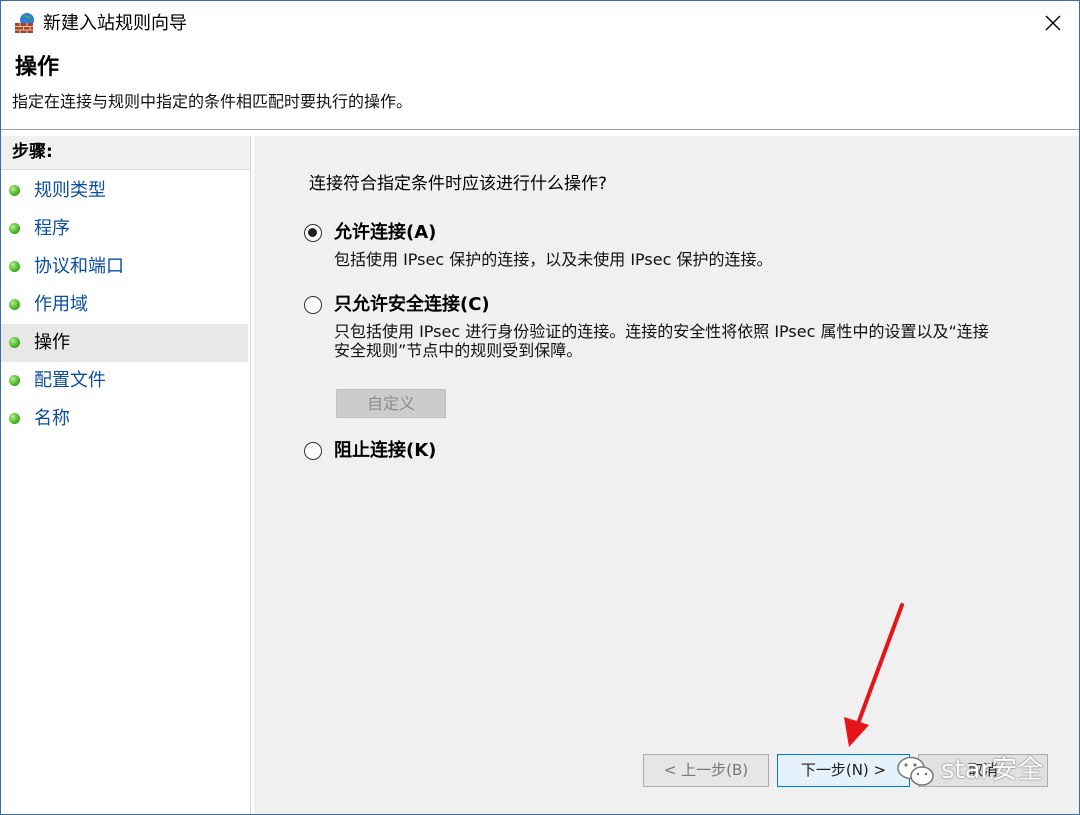 This screenshot has width=1080, height=815. What do you see at coordinates (70, 380) in the screenshot?
I see `sidebar-item-label: 配置文件` at bounding box center [70, 380].